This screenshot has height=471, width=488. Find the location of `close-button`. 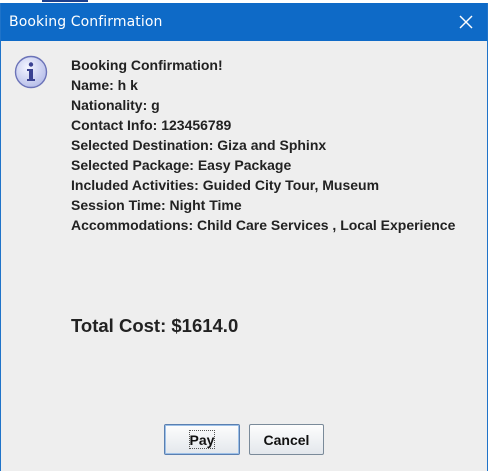

close-button is located at coordinates (466, 22).